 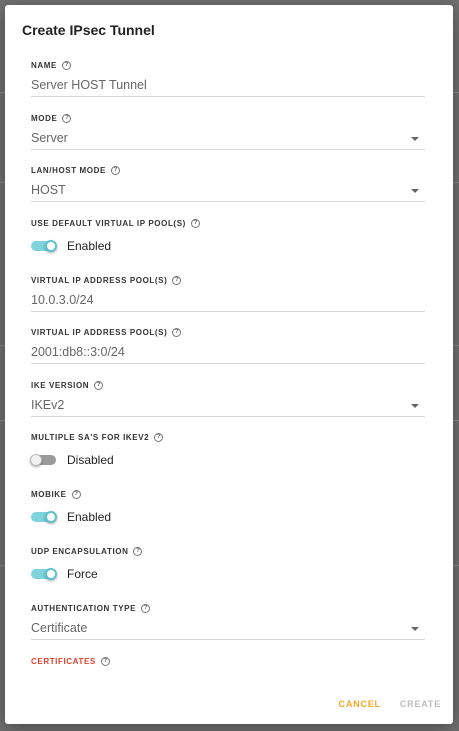 What do you see at coordinates (88, 30) in the screenshot?
I see `dialog-title: Create IPsec Tunnel` at bounding box center [88, 30].